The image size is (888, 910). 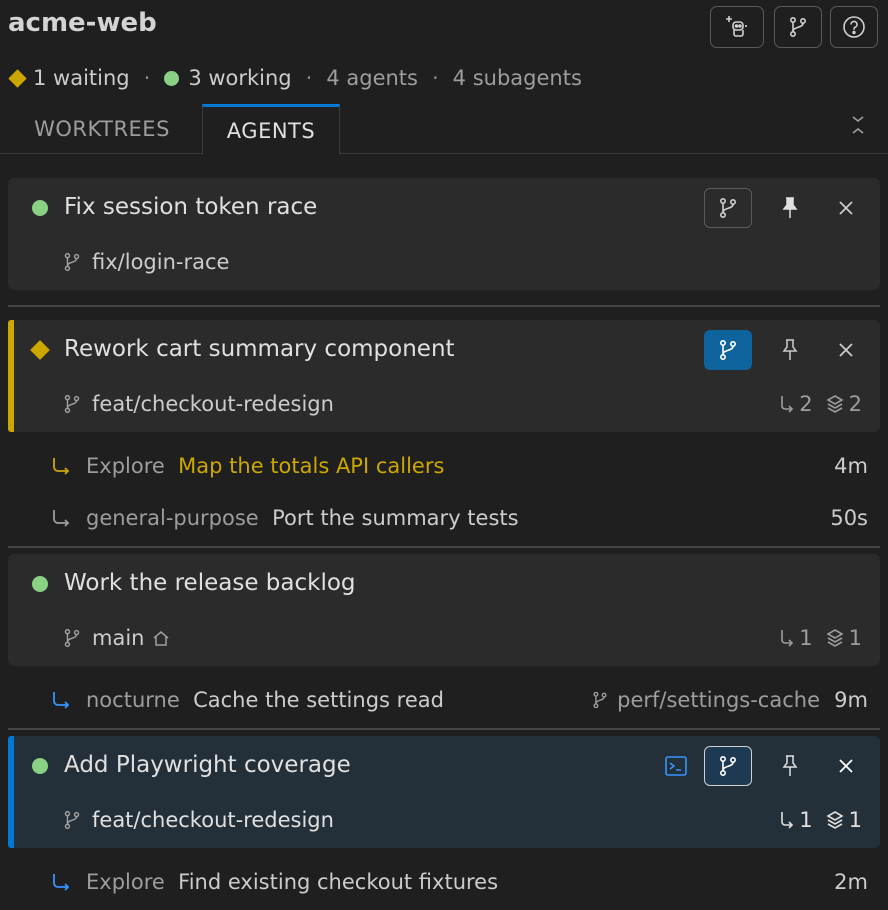 I want to click on agent-branch: fix/login-race, so click(x=145, y=262).